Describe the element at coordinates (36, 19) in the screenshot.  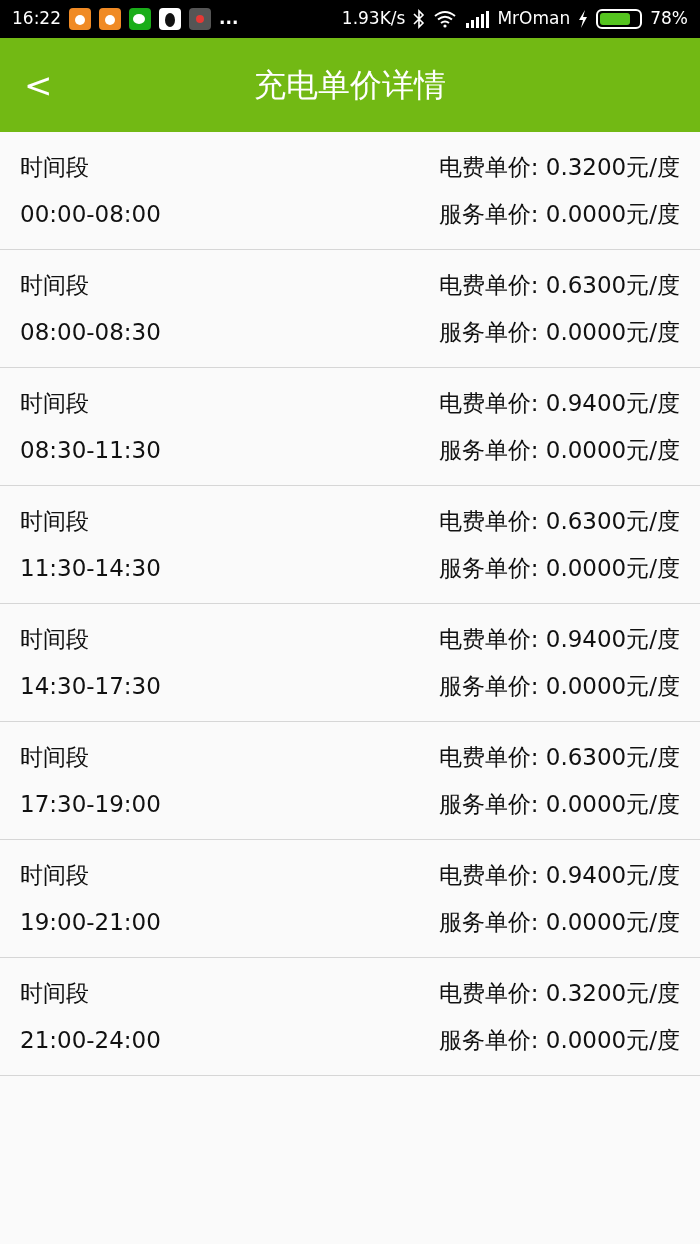
I see `clock: 16:22` at that location.